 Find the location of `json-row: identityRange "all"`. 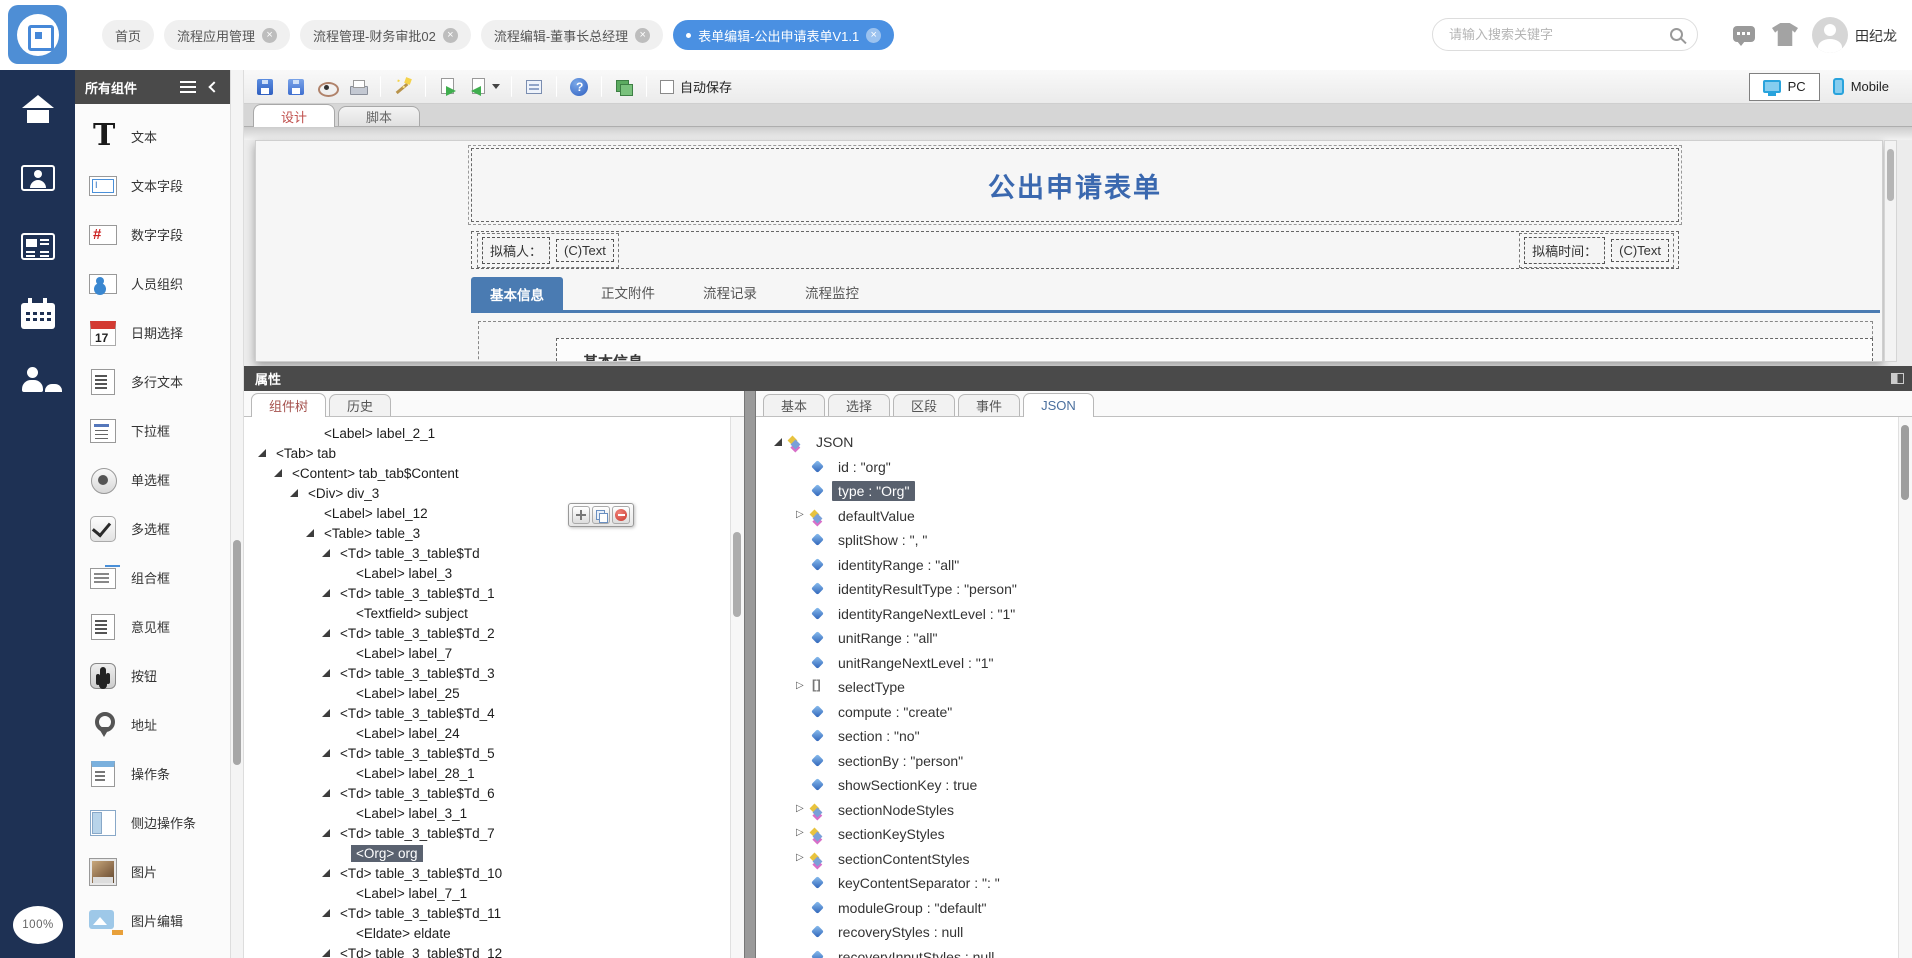

json-row: identityRange "all" is located at coordinates (1327, 565).